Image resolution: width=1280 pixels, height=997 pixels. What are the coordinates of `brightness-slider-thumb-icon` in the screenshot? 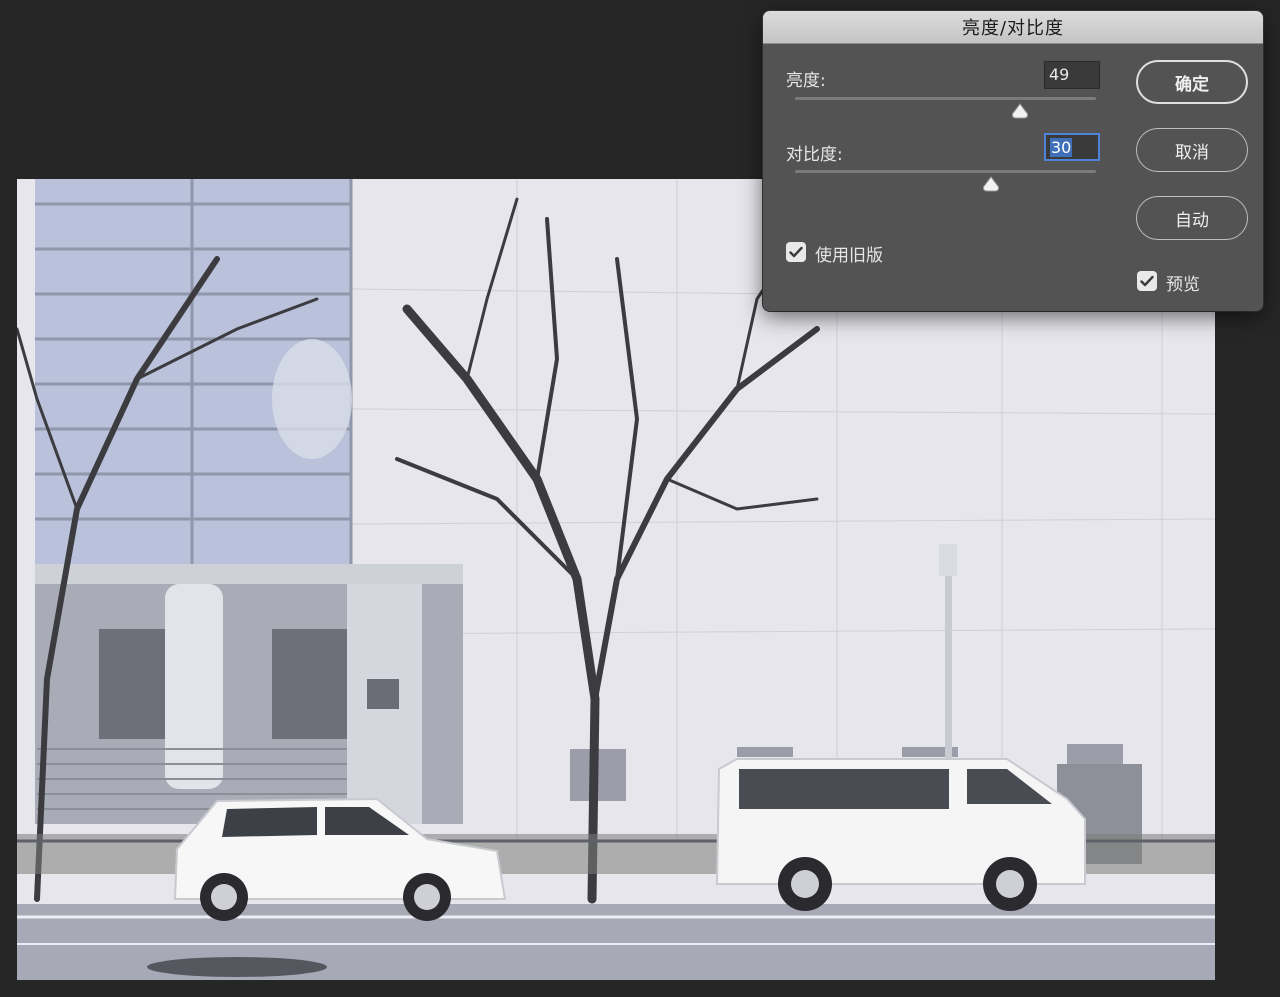 It's located at (1020, 111).